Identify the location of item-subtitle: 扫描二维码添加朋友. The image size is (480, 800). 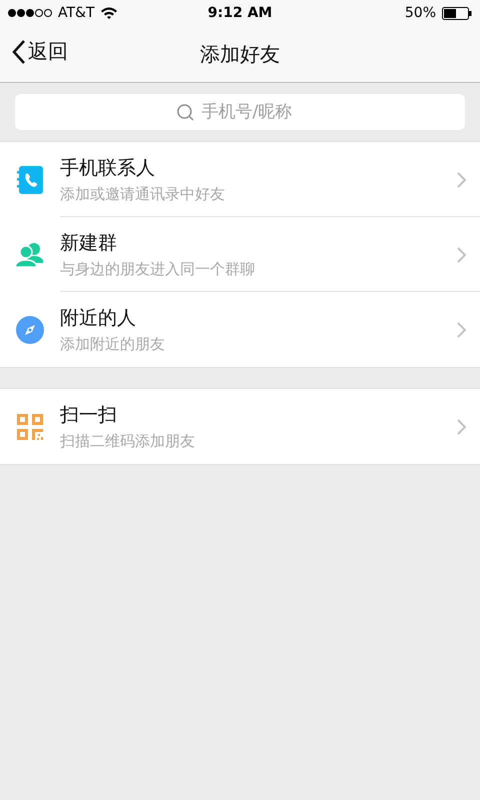
(128, 441).